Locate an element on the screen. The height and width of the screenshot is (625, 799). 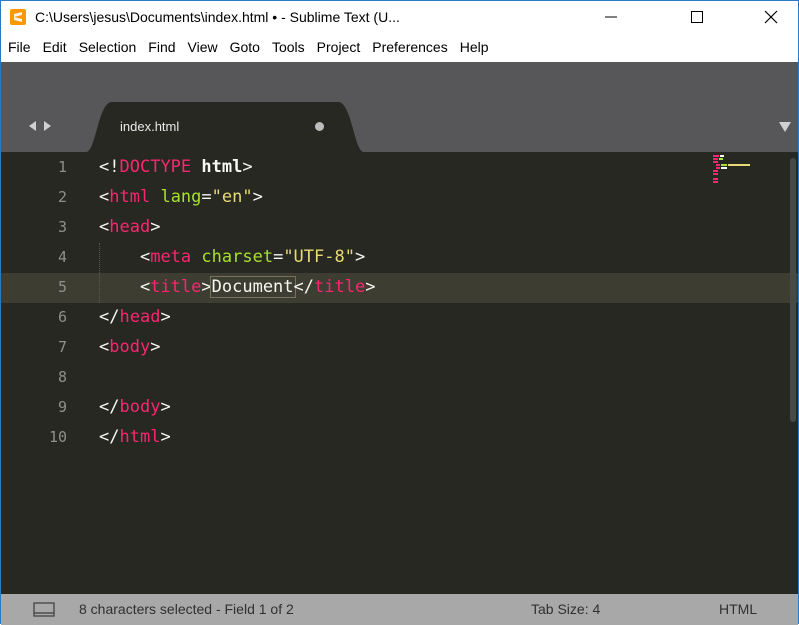
sublime-logo-icon is located at coordinates (18, 16).